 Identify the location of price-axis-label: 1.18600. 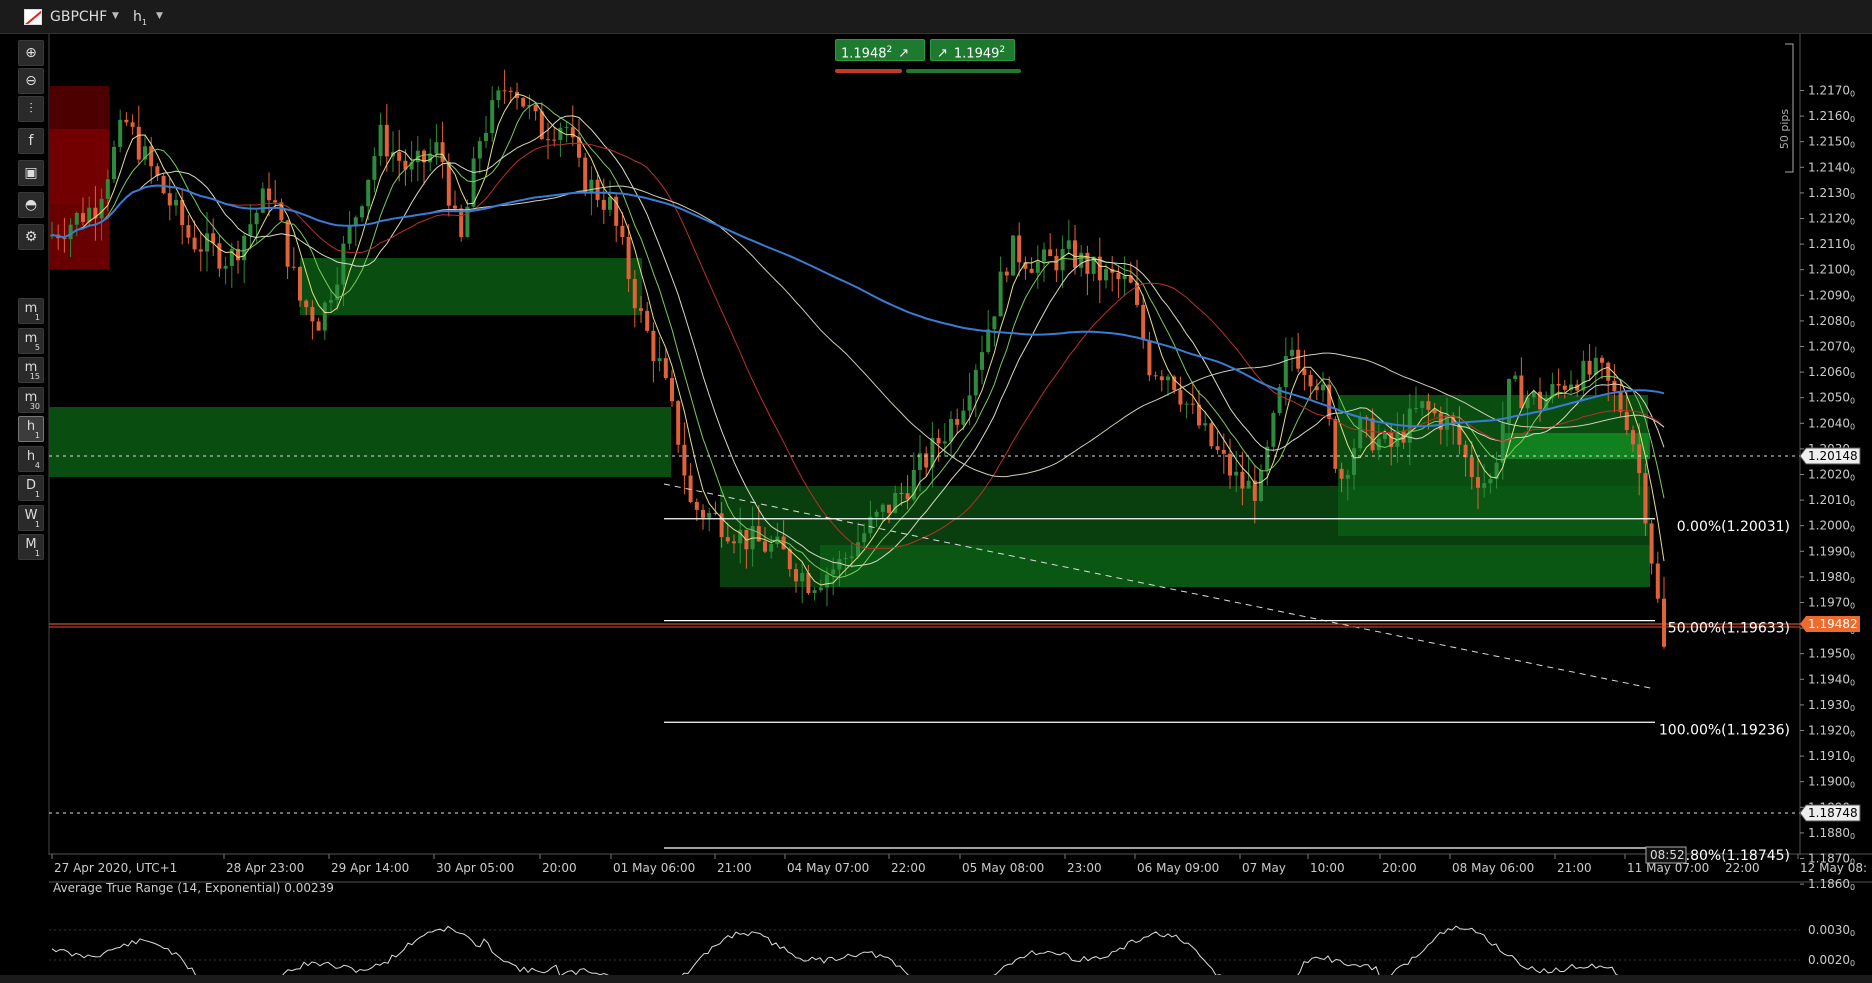
(1831, 884).